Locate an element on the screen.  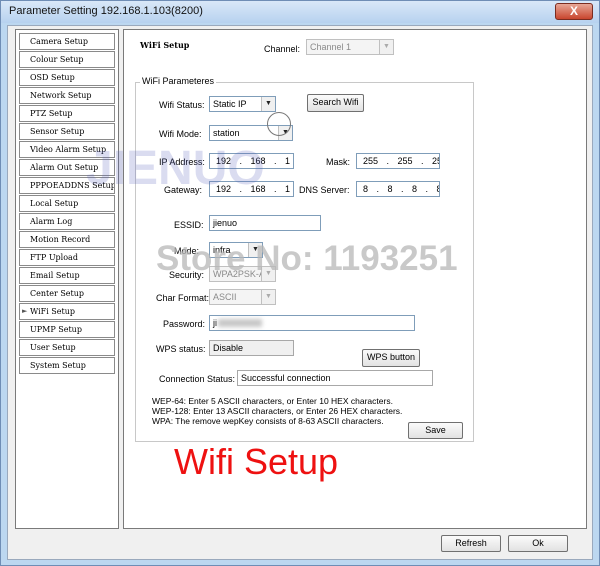
mask-label: Mask: is located at coordinates (338, 162).